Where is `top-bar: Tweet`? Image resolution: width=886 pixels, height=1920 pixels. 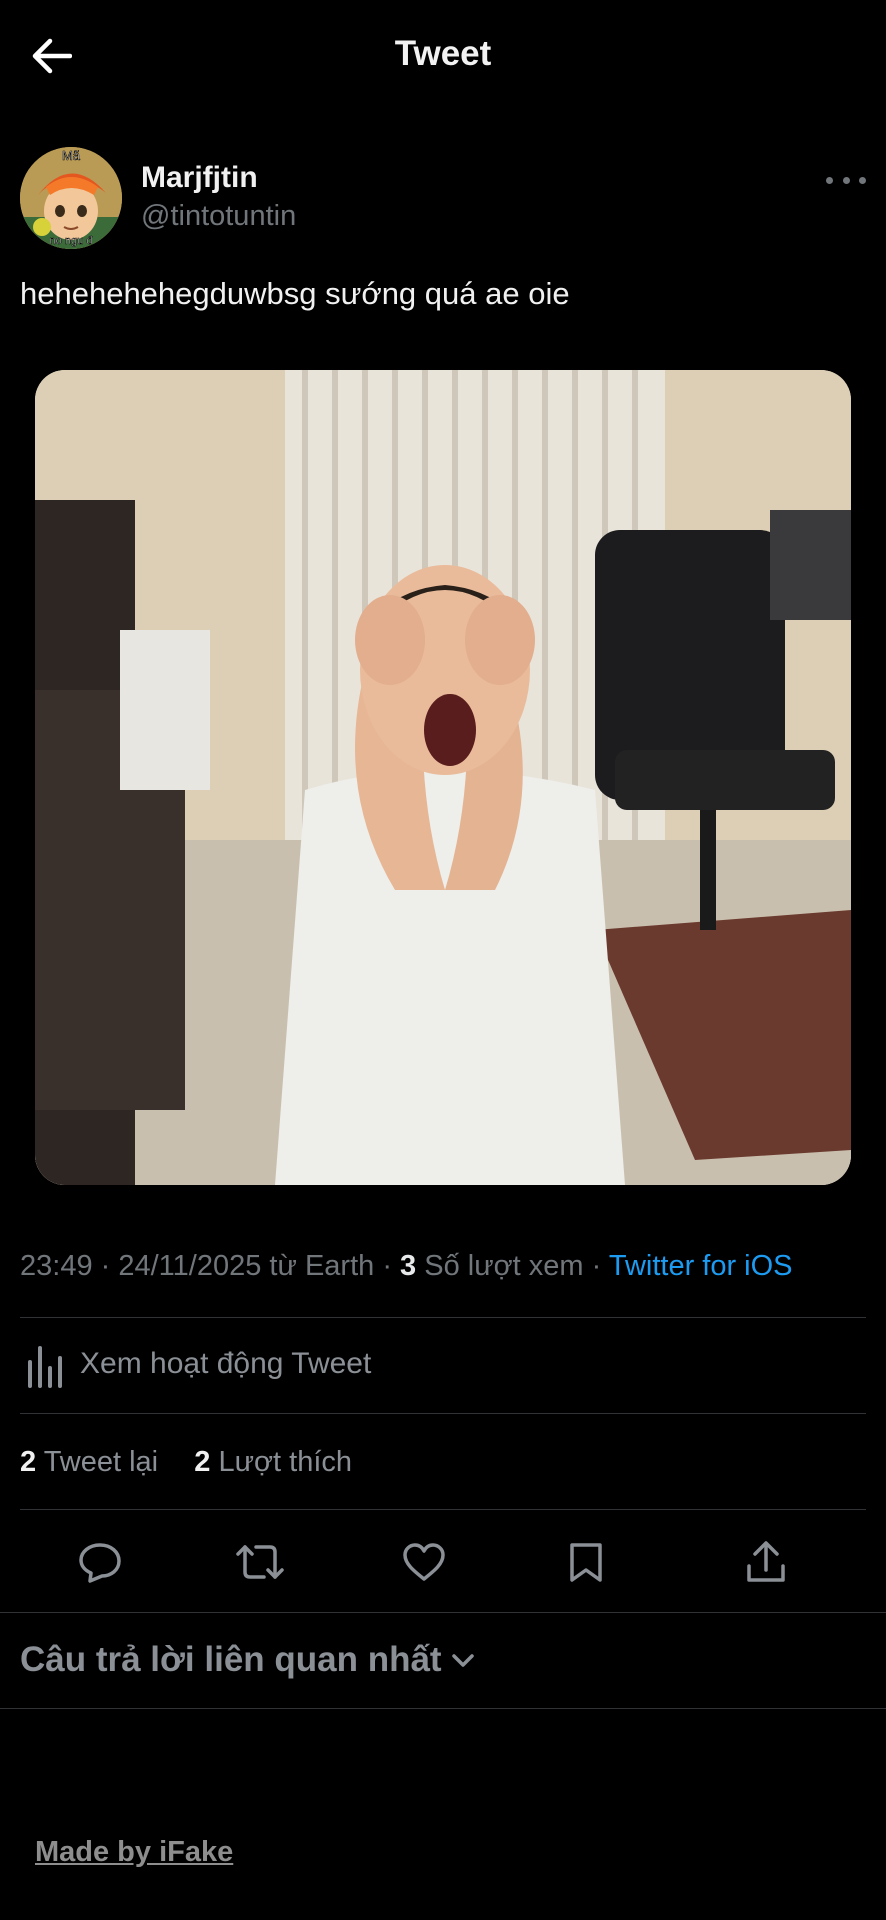 top-bar: Tweet is located at coordinates (443, 56).